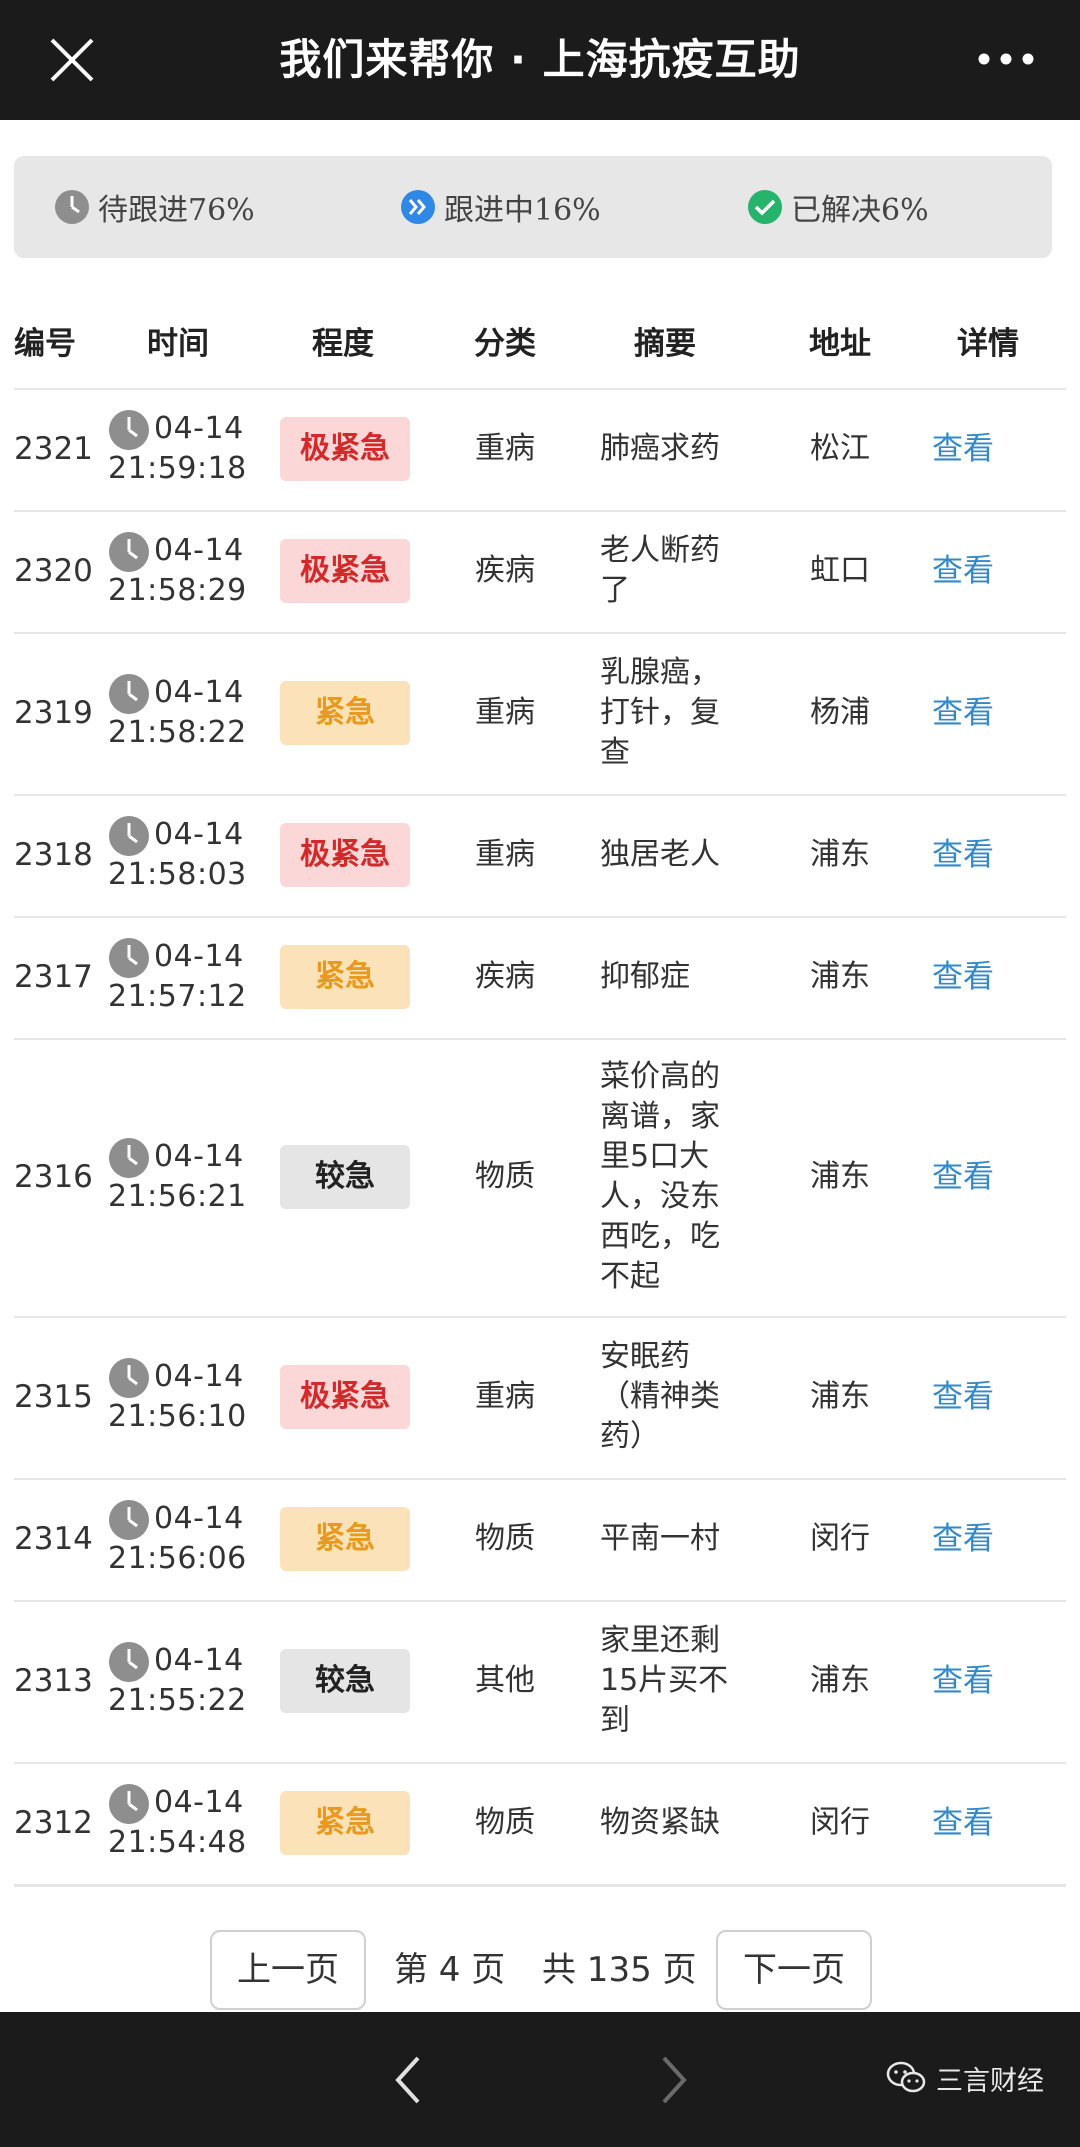 The image size is (1080, 2147). Describe the element at coordinates (505, 976) in the screenshot. I see `row-category: 疾病` at that location.